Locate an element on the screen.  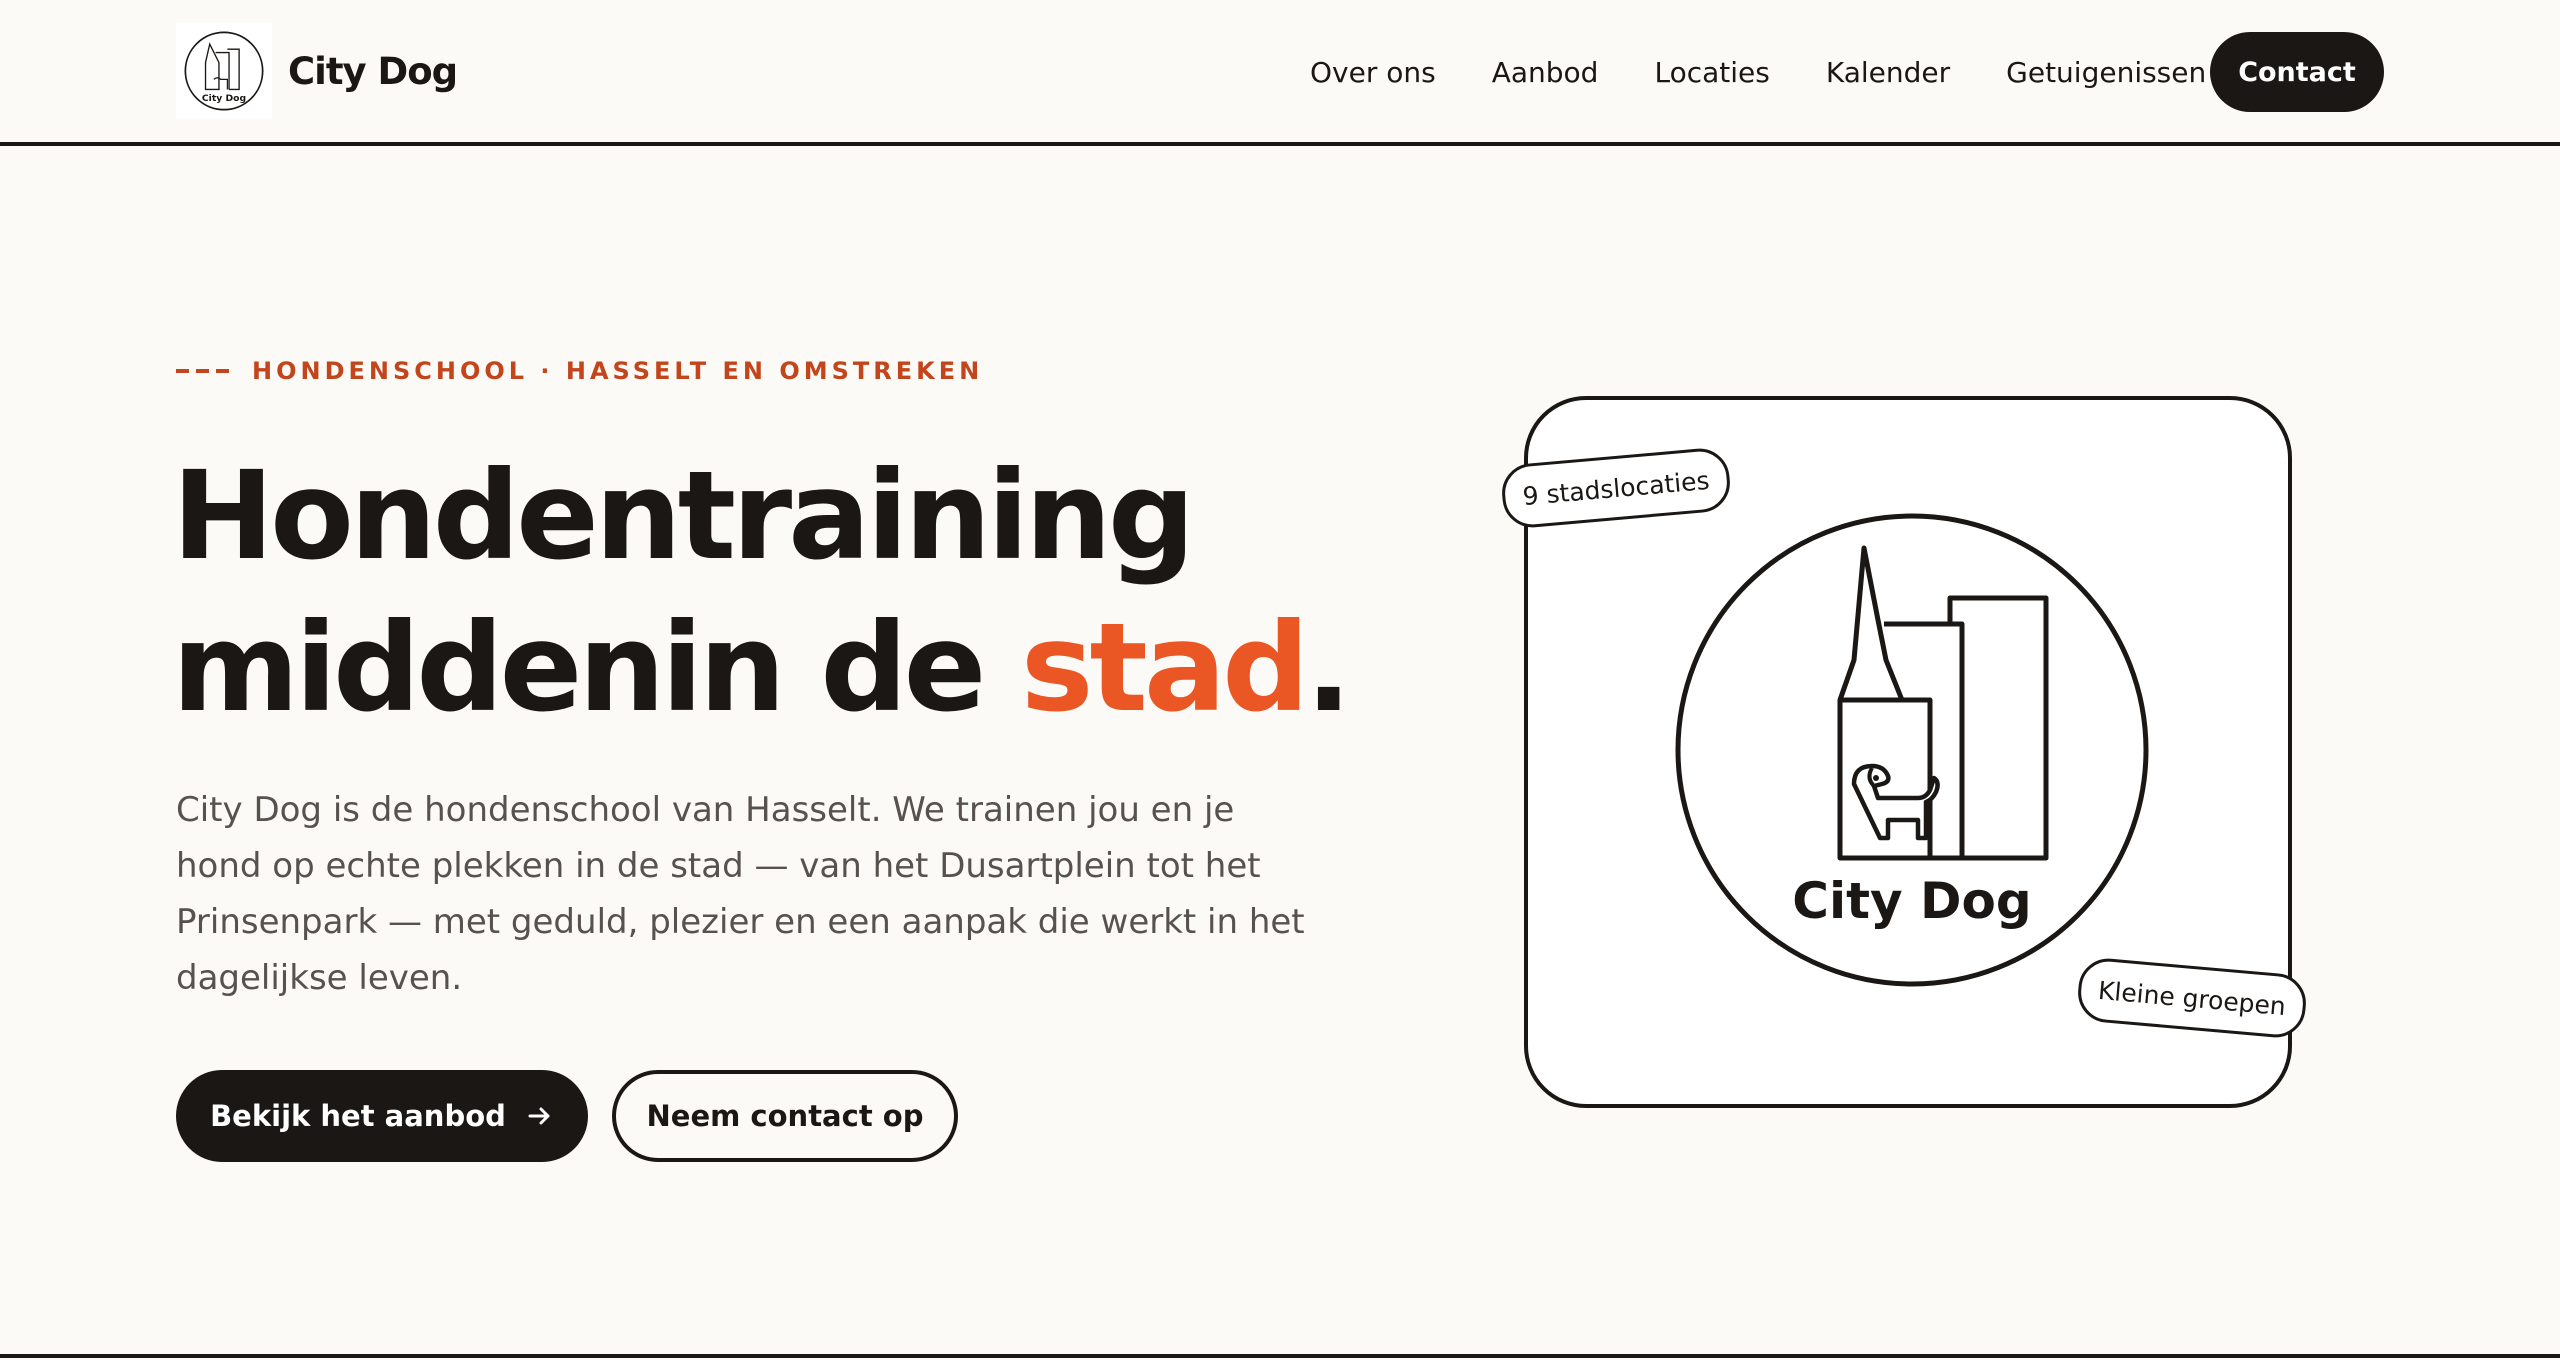
brand: City Dog City Dog is located at coordinates (317, 71).